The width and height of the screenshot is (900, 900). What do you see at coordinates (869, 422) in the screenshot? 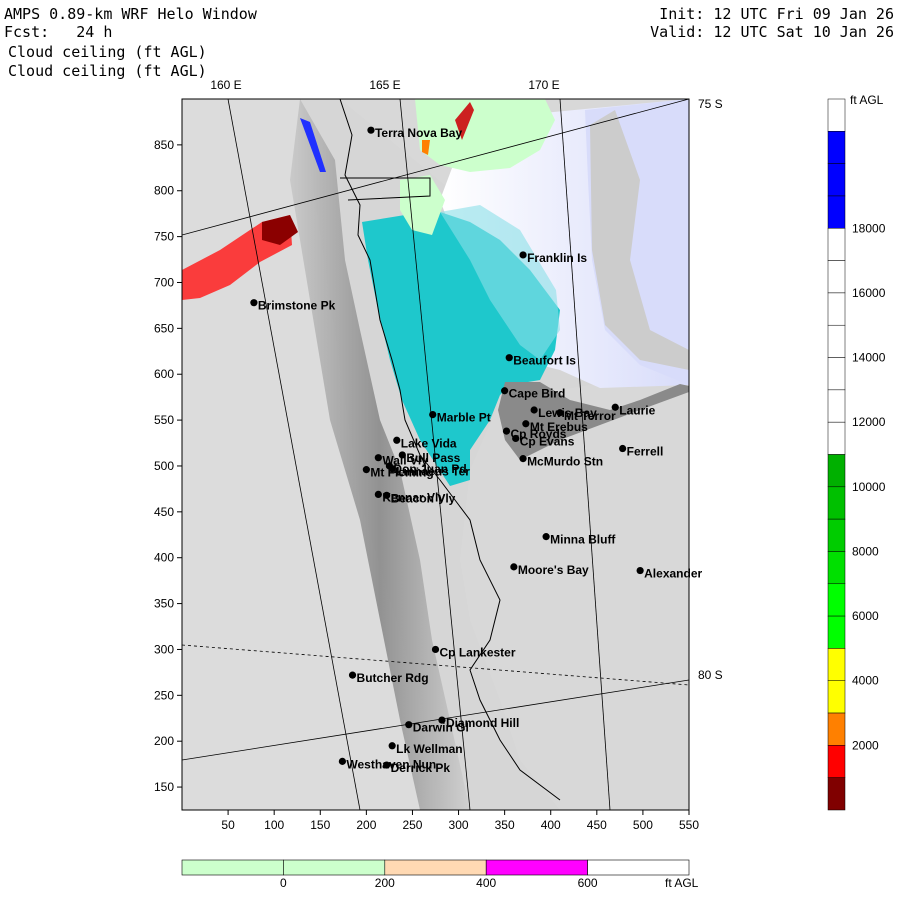
I see `colorbar-tick-label: 12000` at bounding box center [869, 422].